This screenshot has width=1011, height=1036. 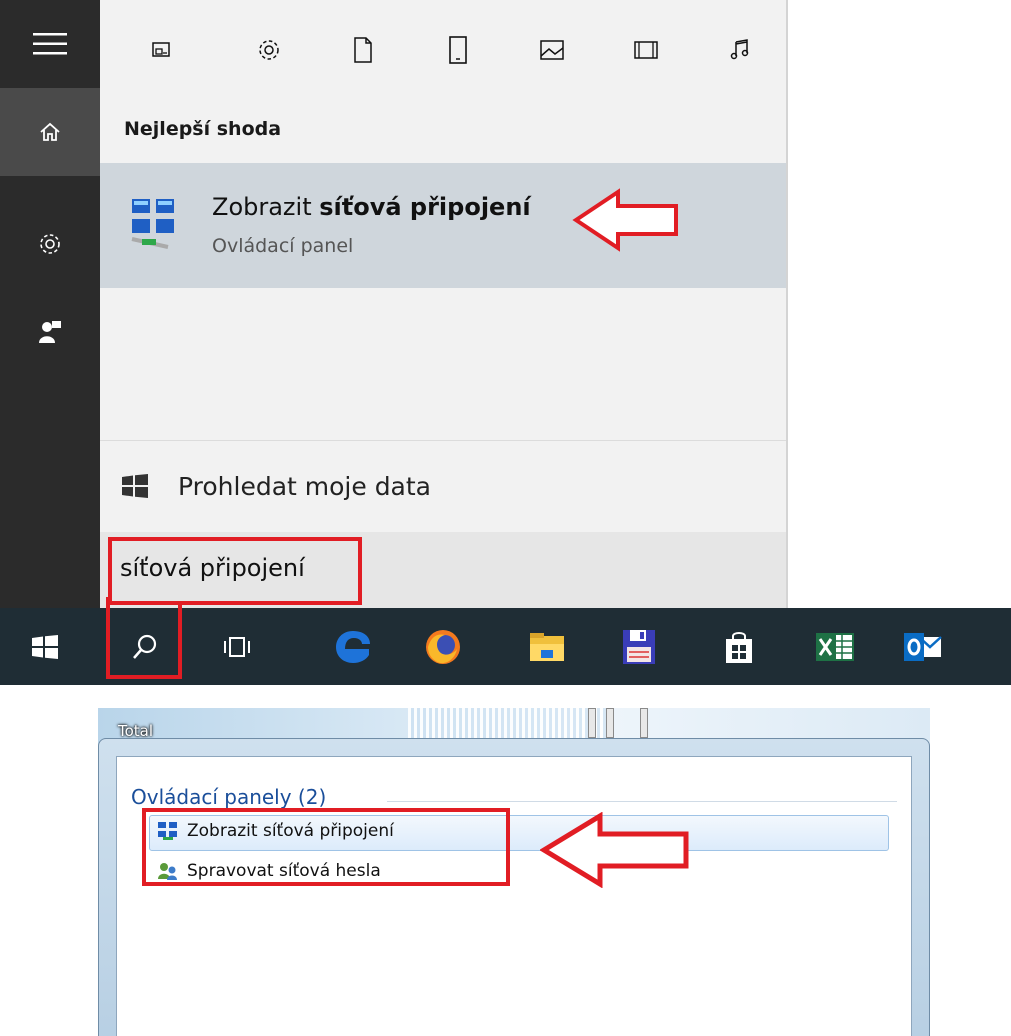 What do you see at coordinates (614, 850) in the screenshot?
I see `annotation-arrow-bottom` at bounding box center [614, 850].